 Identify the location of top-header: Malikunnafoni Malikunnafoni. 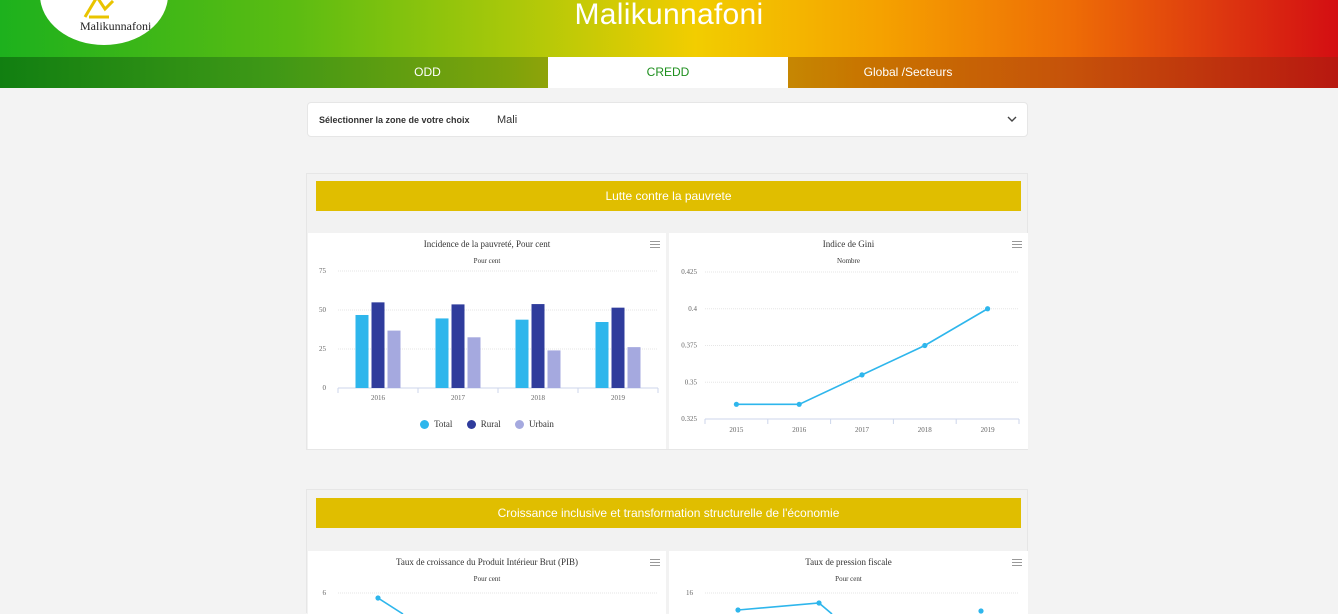
(669, 28).